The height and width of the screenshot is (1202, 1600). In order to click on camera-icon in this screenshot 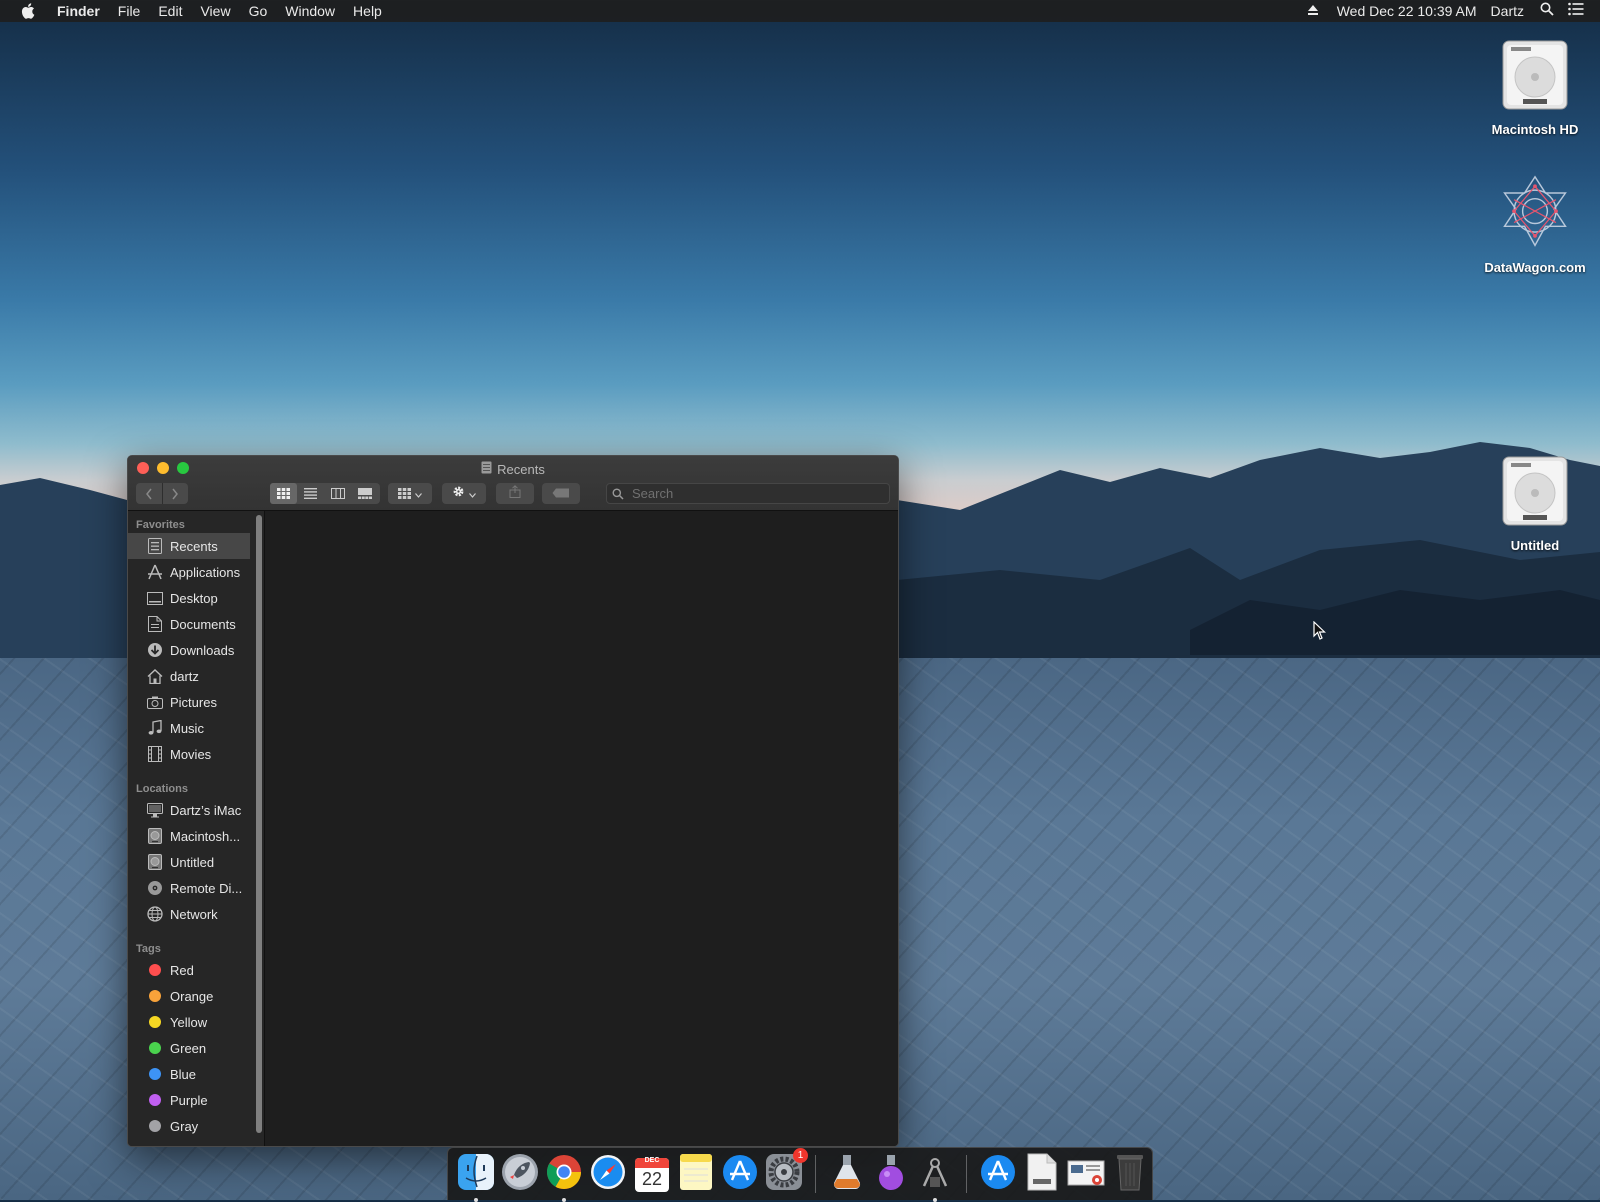, I will do `click(155, 702)`.